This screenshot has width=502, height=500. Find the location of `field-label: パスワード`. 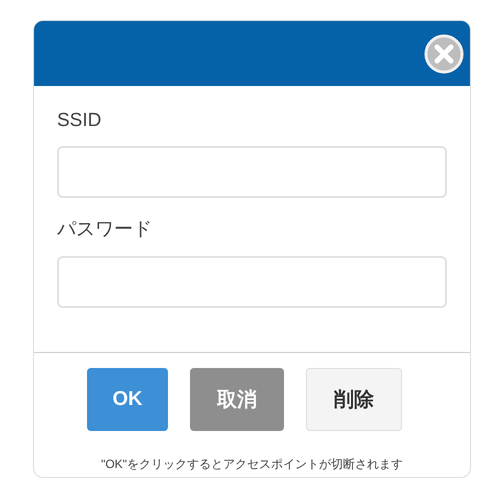

field-label: パスワード is located at coordinates (105, 230).